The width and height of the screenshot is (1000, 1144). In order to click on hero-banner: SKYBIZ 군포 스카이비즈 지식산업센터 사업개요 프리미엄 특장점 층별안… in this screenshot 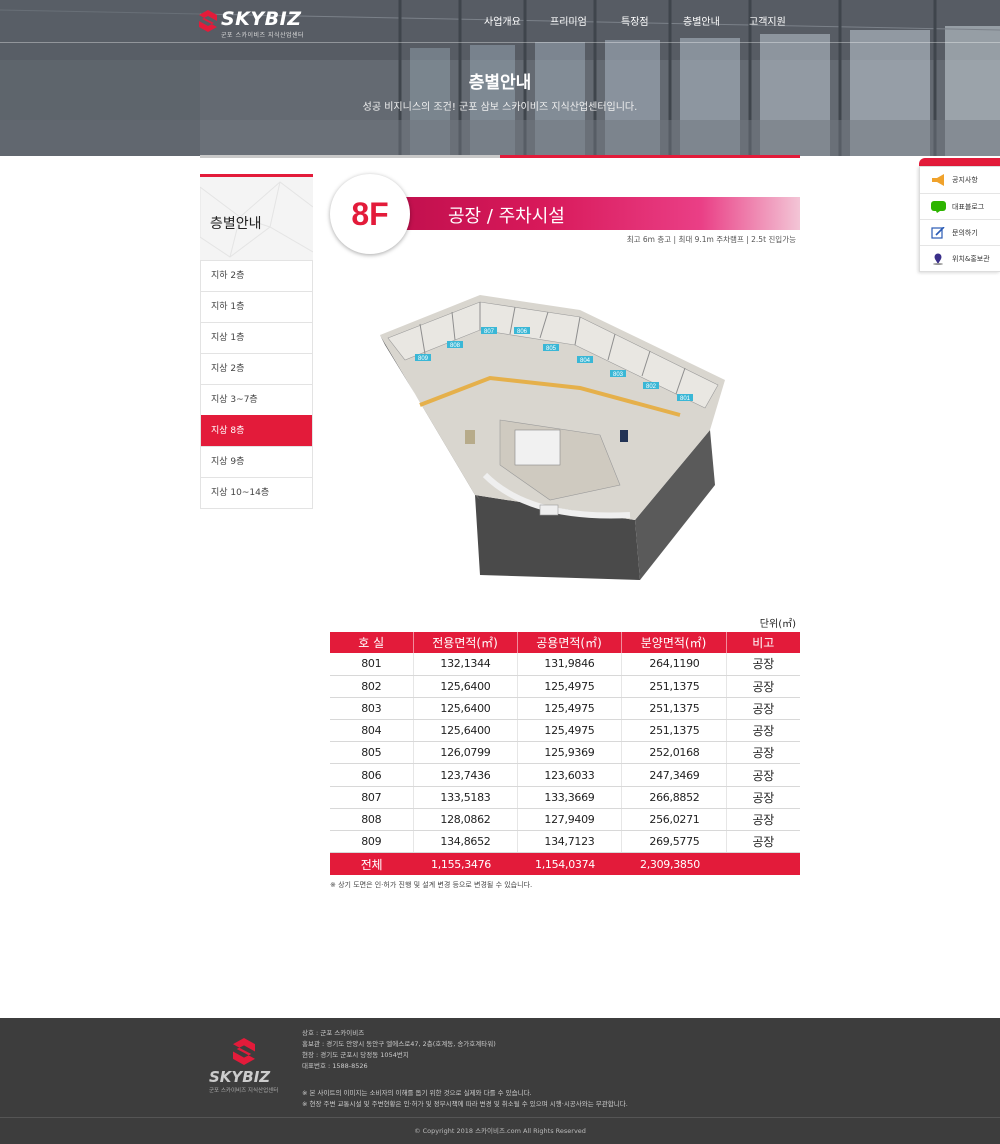, I will do `click(500, 78)`.